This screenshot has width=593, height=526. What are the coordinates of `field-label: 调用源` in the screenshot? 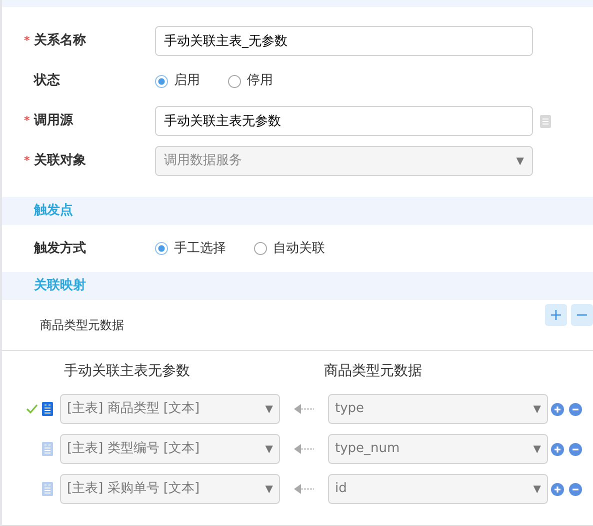 It's located at (53, 121).